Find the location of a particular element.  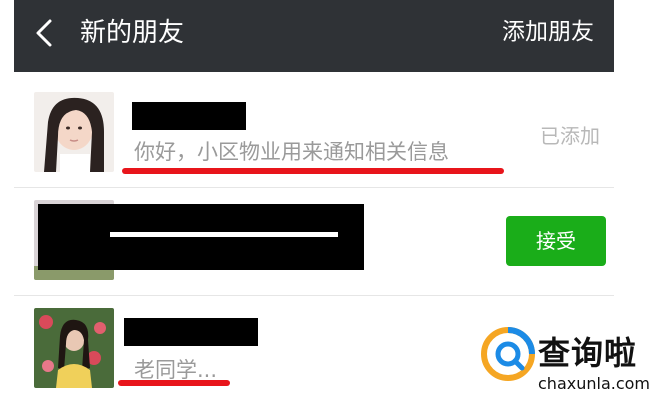

request-message: 你好，小区物业用来通知相关信息 is located at coordinates (291, 152).